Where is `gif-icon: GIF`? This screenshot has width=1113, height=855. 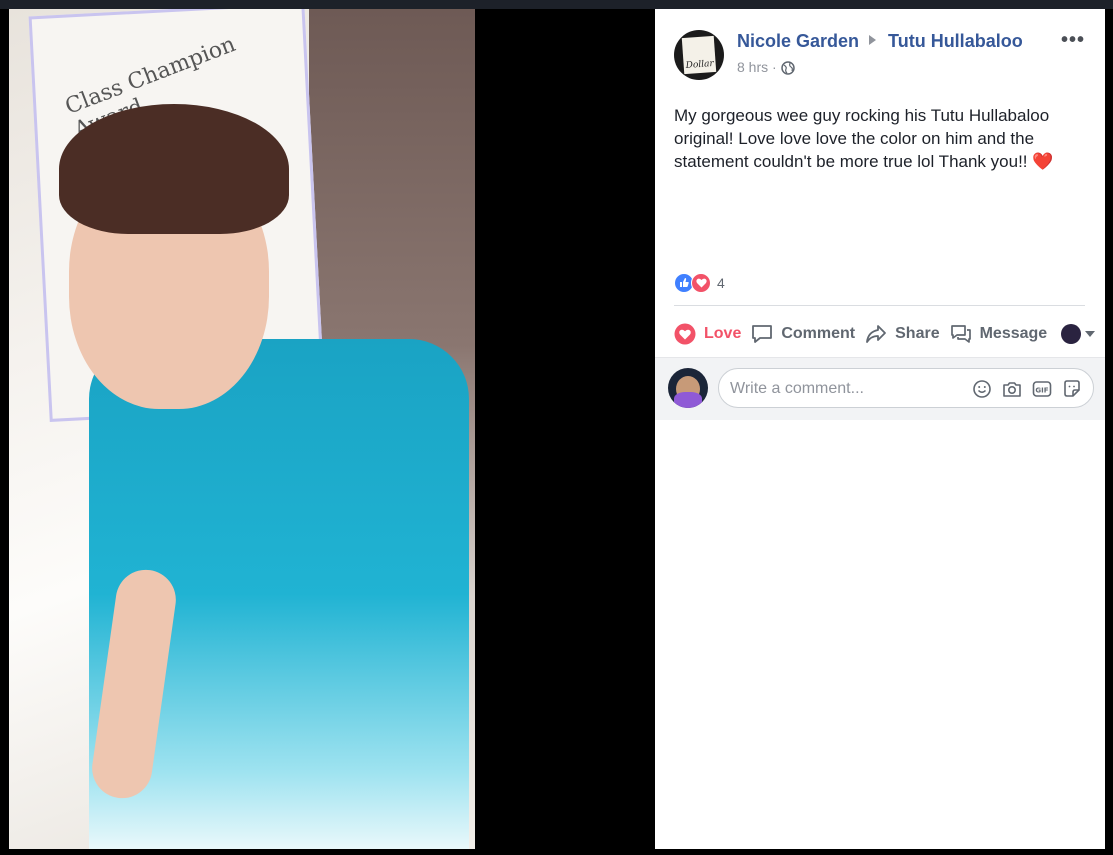
gif-icon: GIF is located at coordinates (1042, 389).